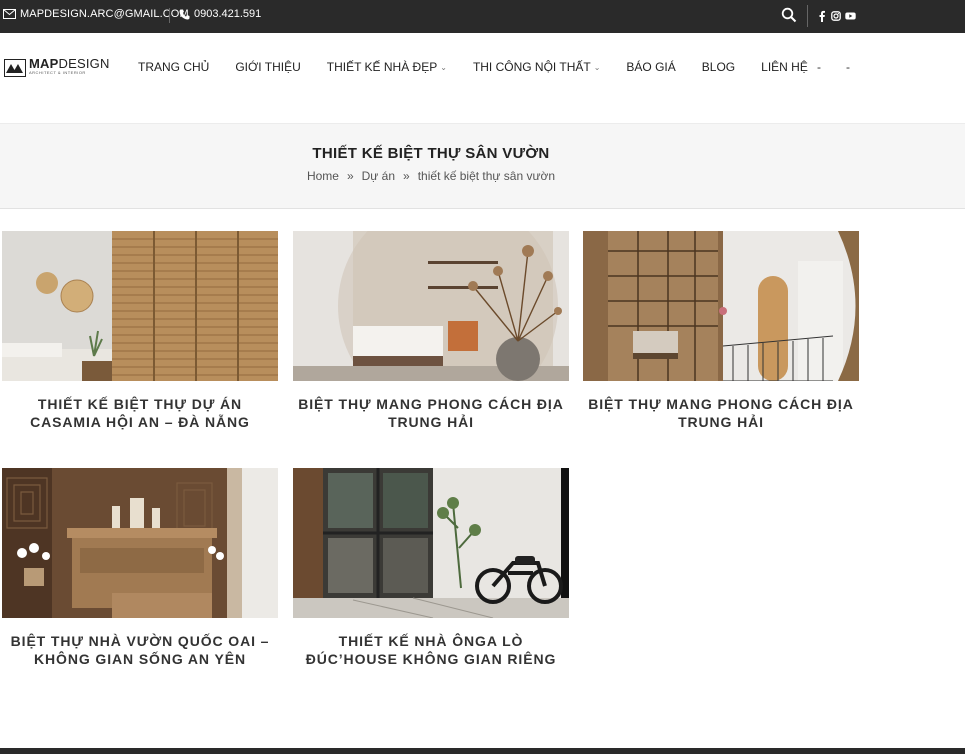 Image resolution: width=965 pixels, height=754 pixels. I want to click on social-links, so click(836, 15).